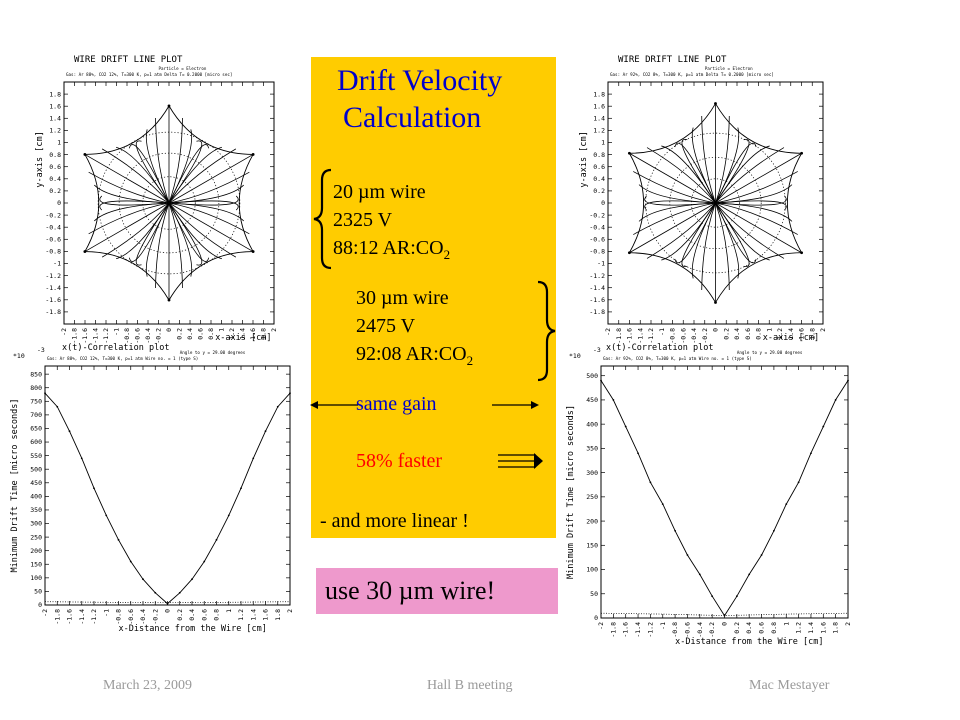  What do you see at coordinates (396, 404) in the screenshot?
I see `same-gain-label: same gain` at bounding box center [396, 404].